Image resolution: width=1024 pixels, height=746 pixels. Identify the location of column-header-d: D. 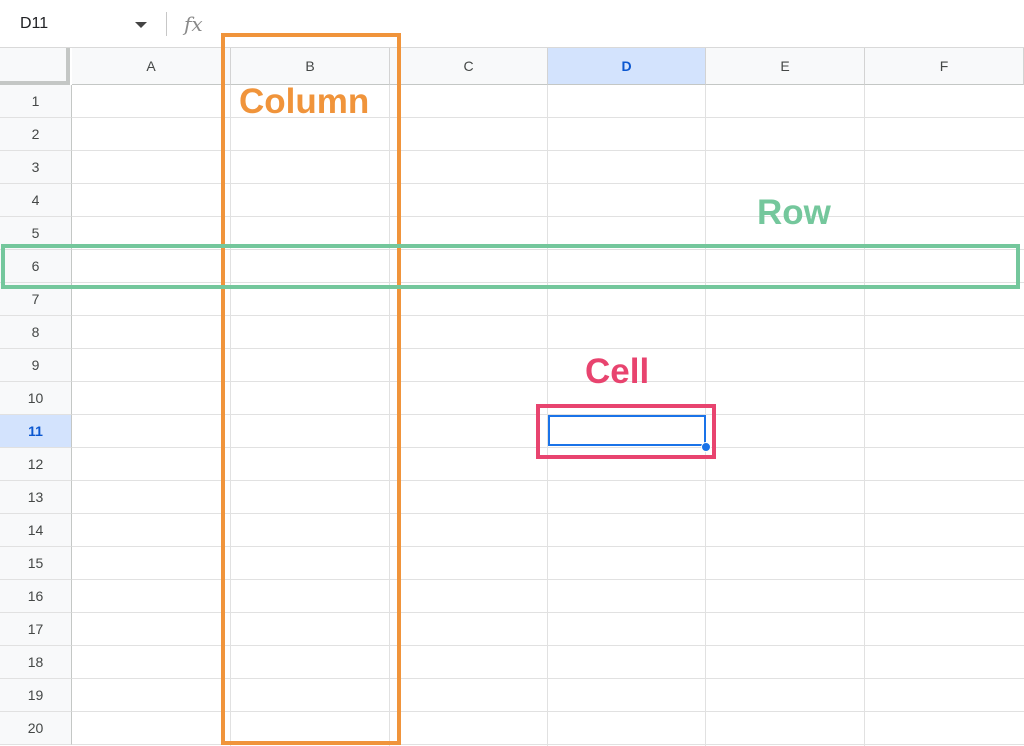
(627, 66).